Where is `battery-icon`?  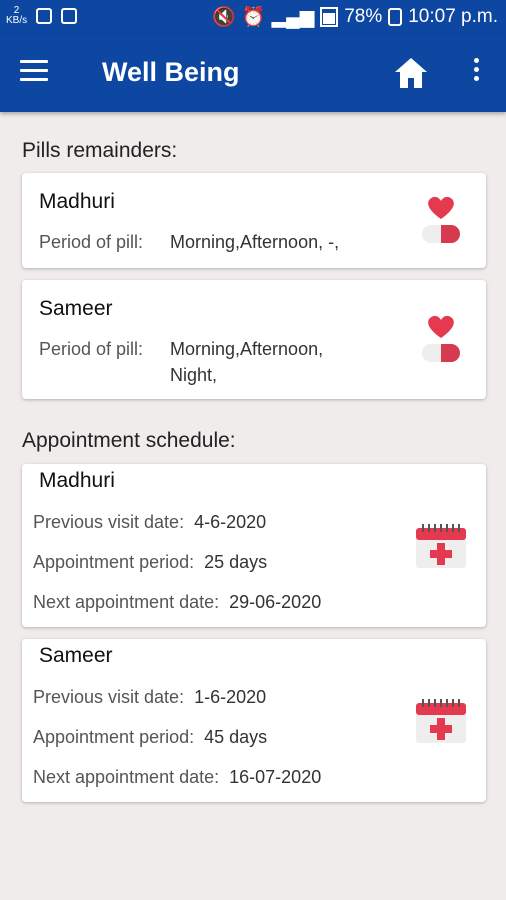
battery-icon is located at coordinates (329, 17).